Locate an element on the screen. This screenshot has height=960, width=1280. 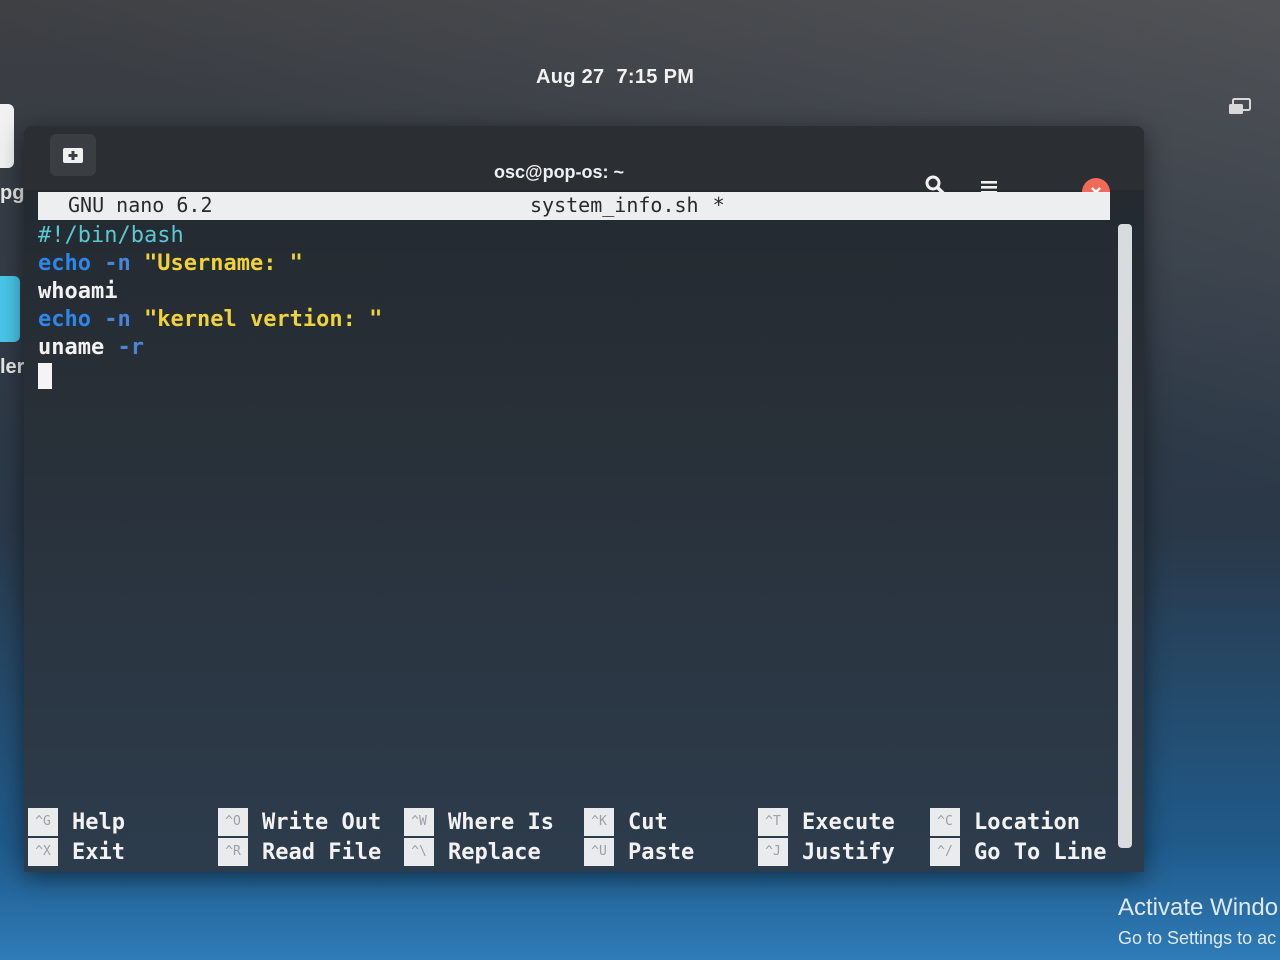
shortcut-location: ^C Location is located at coordinates (1005, 822).